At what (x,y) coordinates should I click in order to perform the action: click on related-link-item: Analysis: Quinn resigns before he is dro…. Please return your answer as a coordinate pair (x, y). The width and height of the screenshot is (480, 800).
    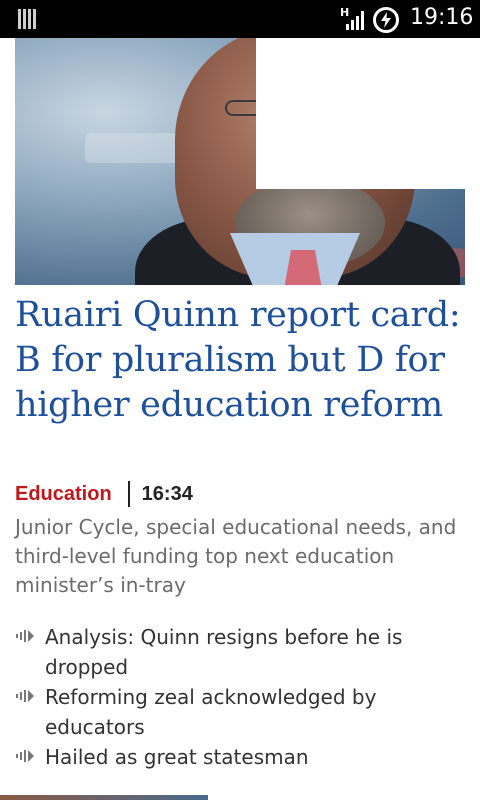
    Looking at the image, I should click on (242, 652).